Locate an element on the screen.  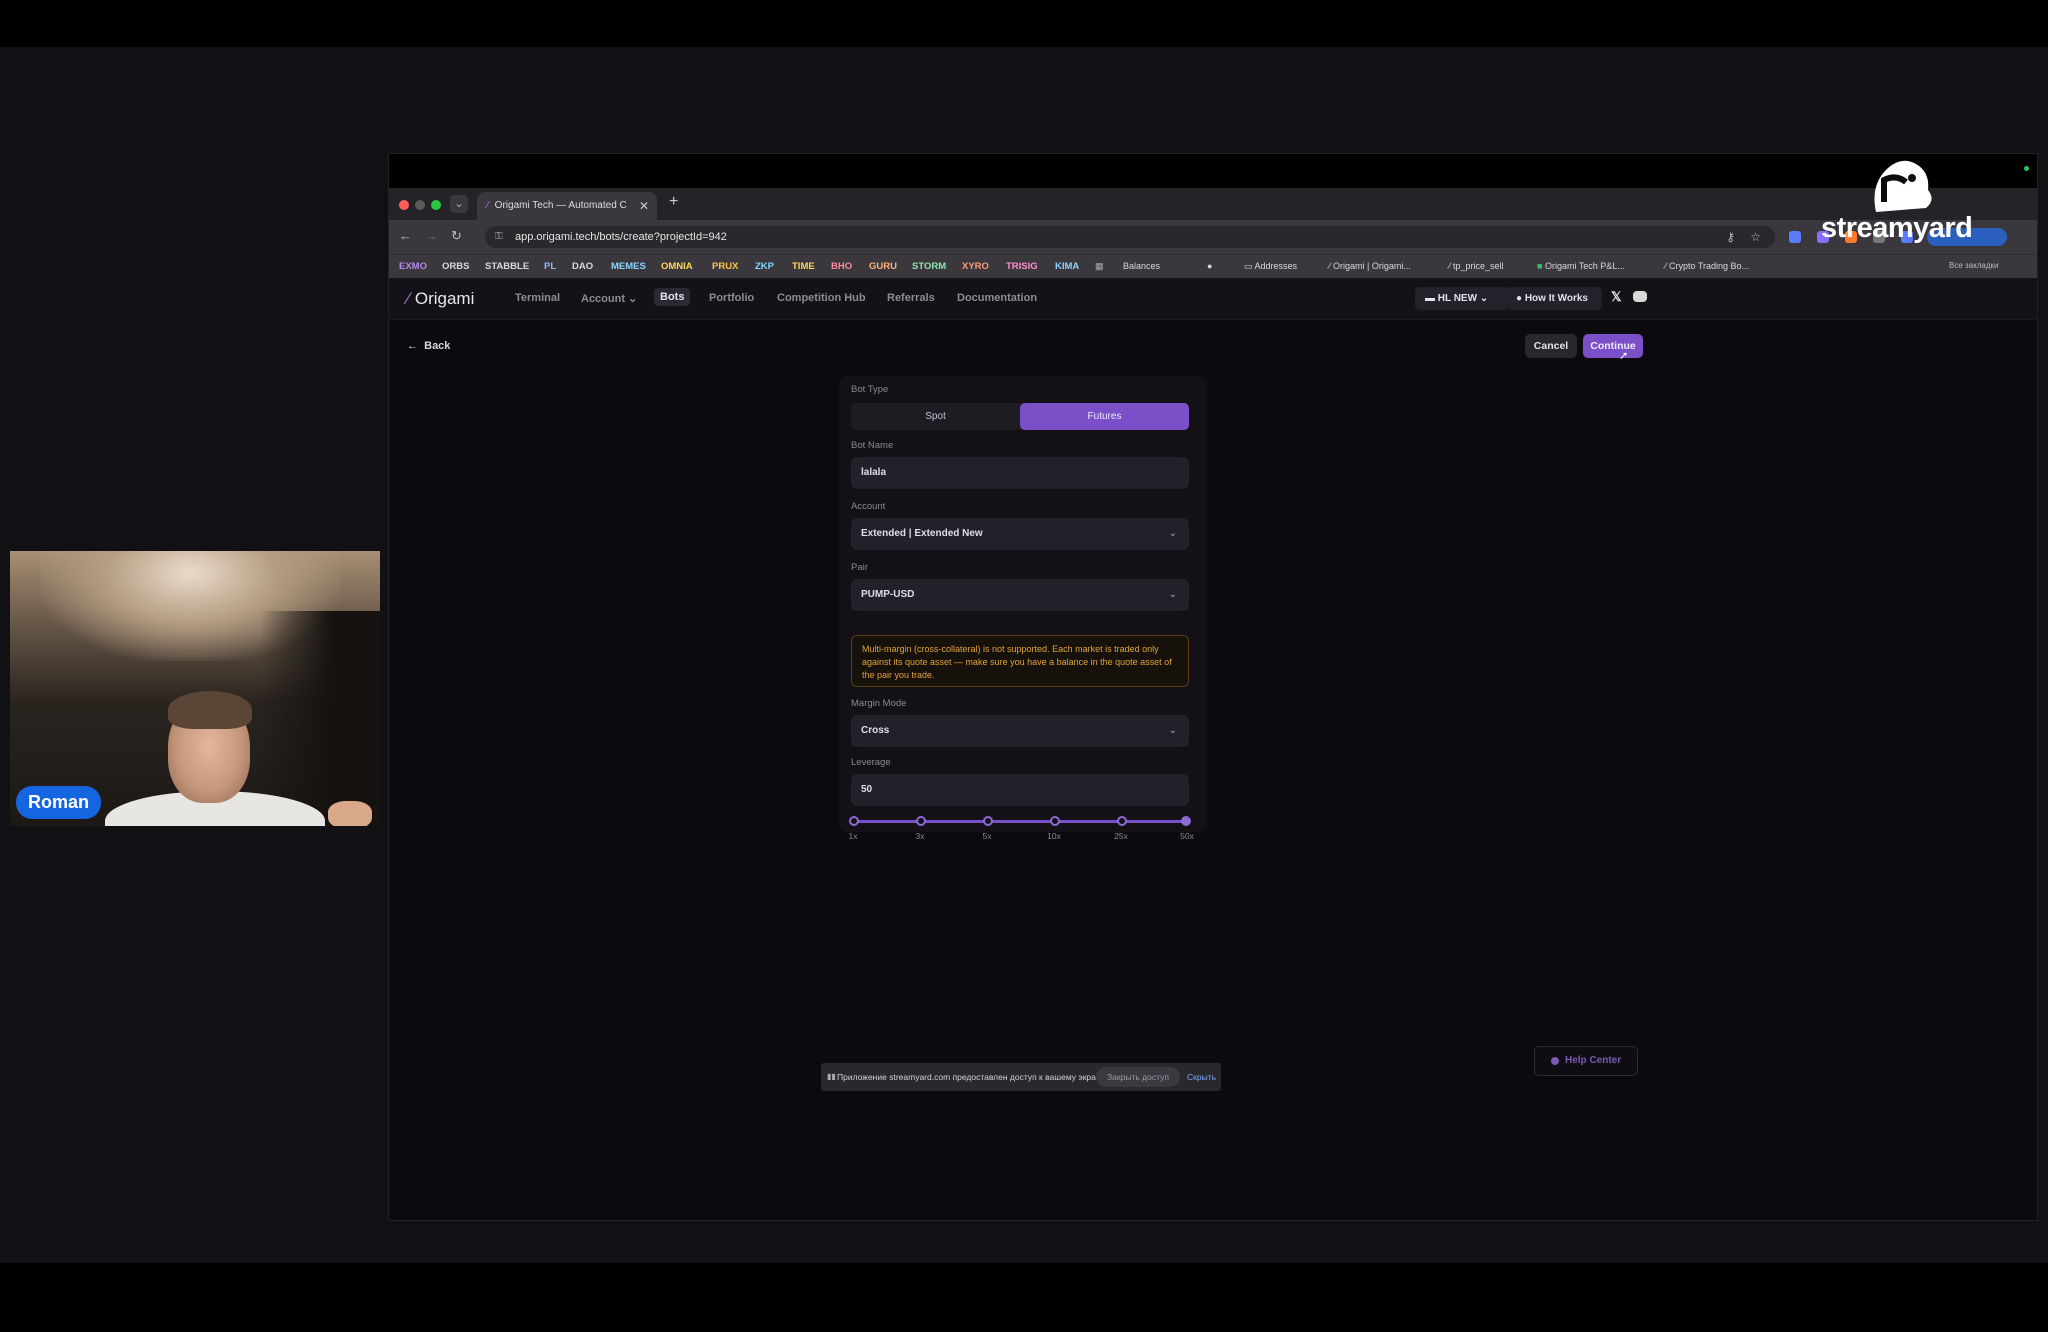
bookmark-item: ORBS is located at coordinates (455, 266).